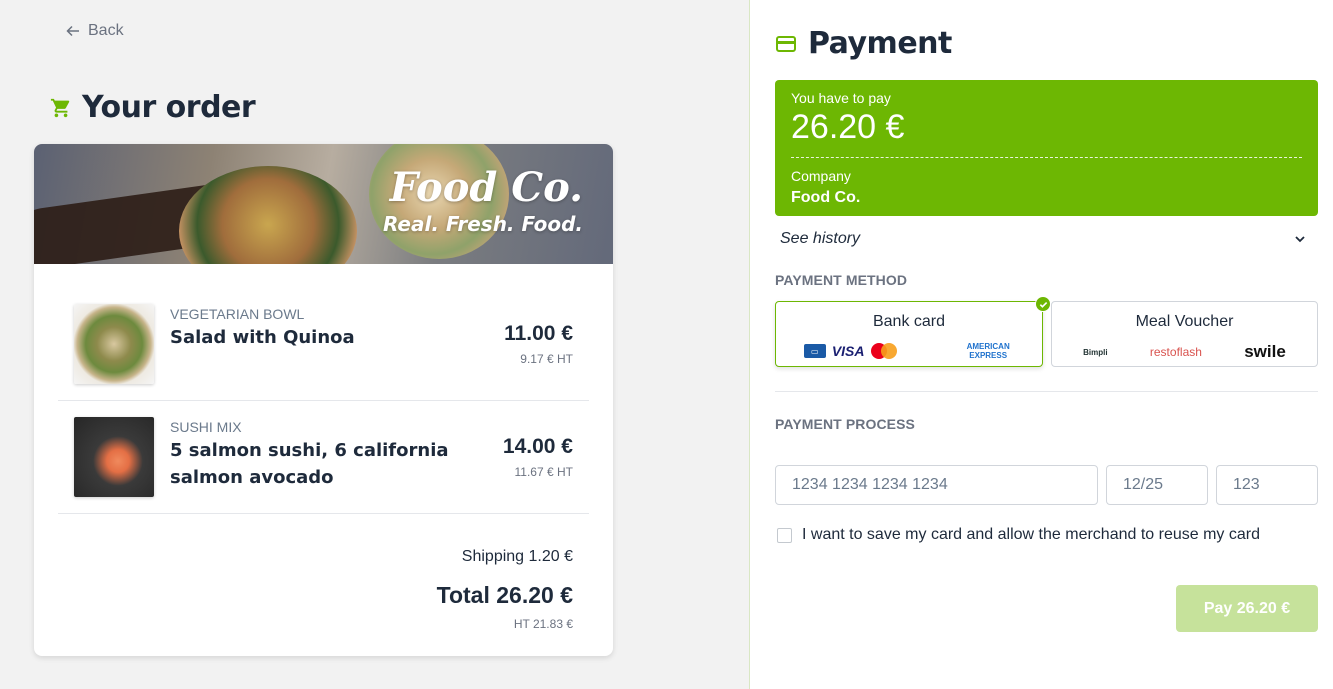 The image size is (1333, 689). What do you see at coordinates (537, 446) in the screenshot?
I see `item-price: 14.00 €` at bounding box center [537, 446].